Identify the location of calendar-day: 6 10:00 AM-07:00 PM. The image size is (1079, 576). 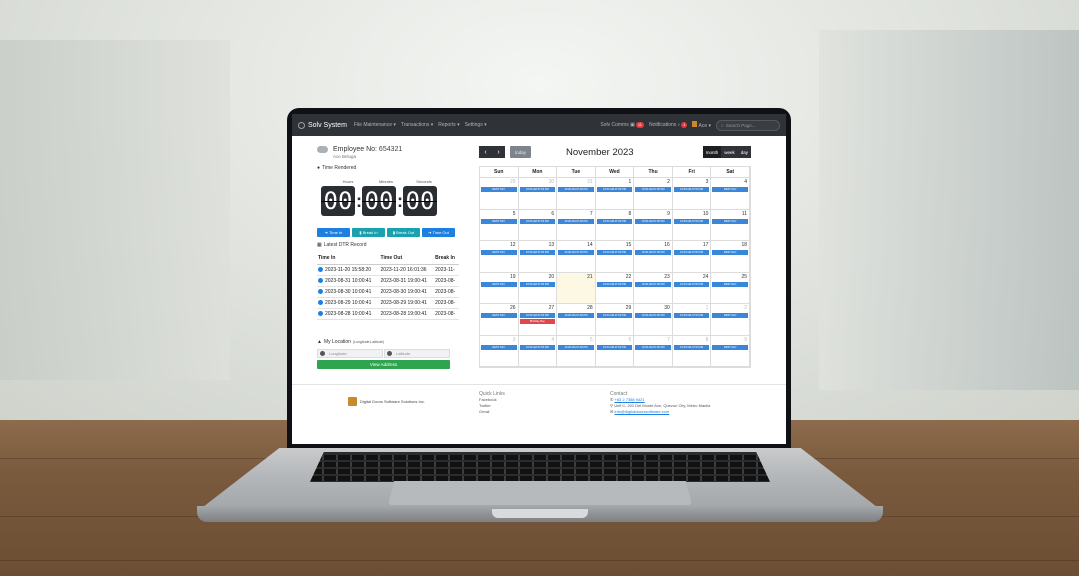
(615, 350).